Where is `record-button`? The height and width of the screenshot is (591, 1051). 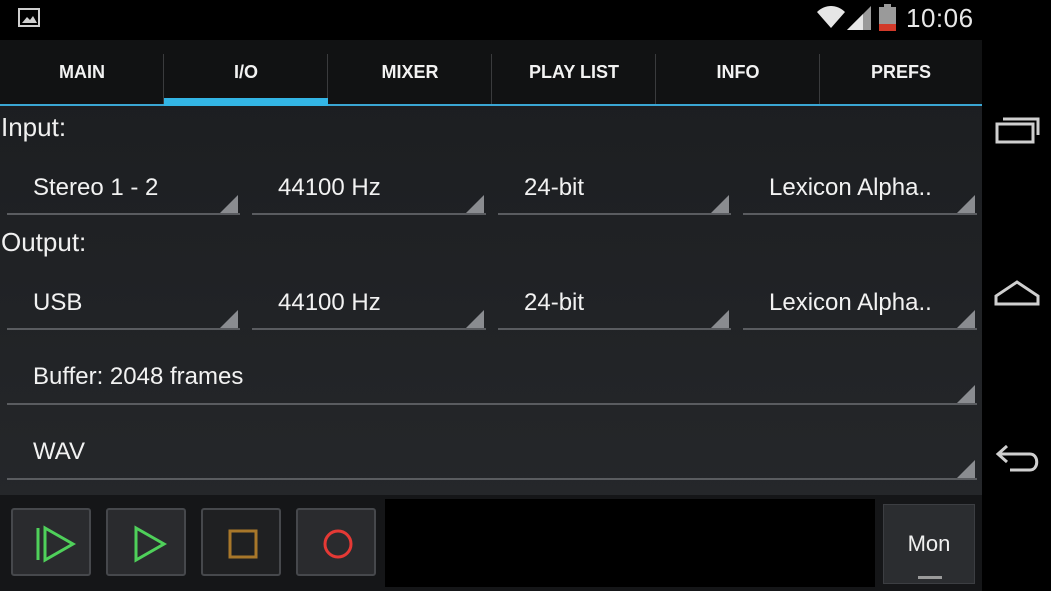
record-button is located at coordinates (336, 542).